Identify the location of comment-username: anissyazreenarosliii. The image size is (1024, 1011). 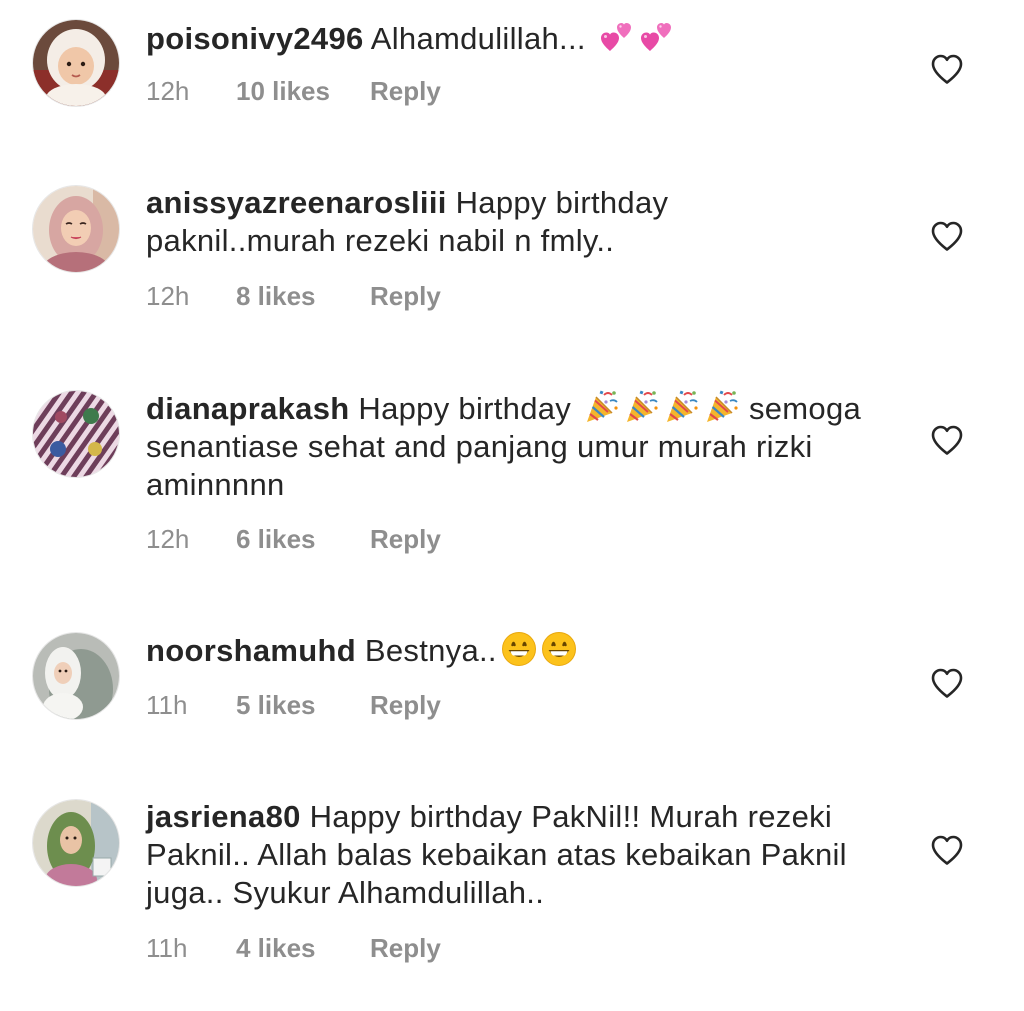
(296, 202).